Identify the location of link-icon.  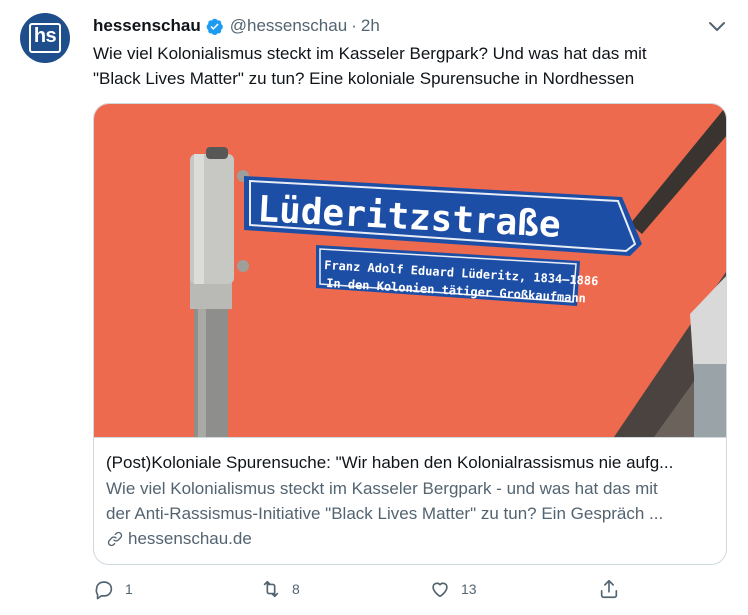
(115, 539).